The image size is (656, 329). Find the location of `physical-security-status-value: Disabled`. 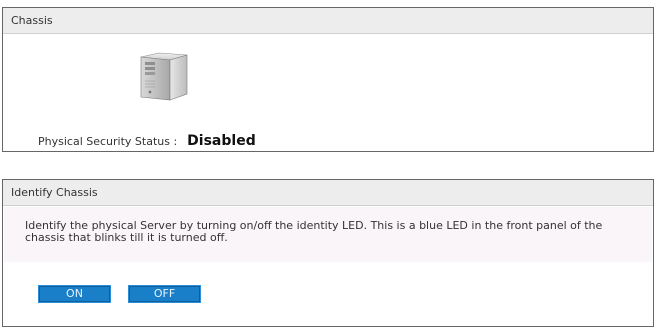

physical-security-status-value: Disabled is located at coordinates (221, 141).